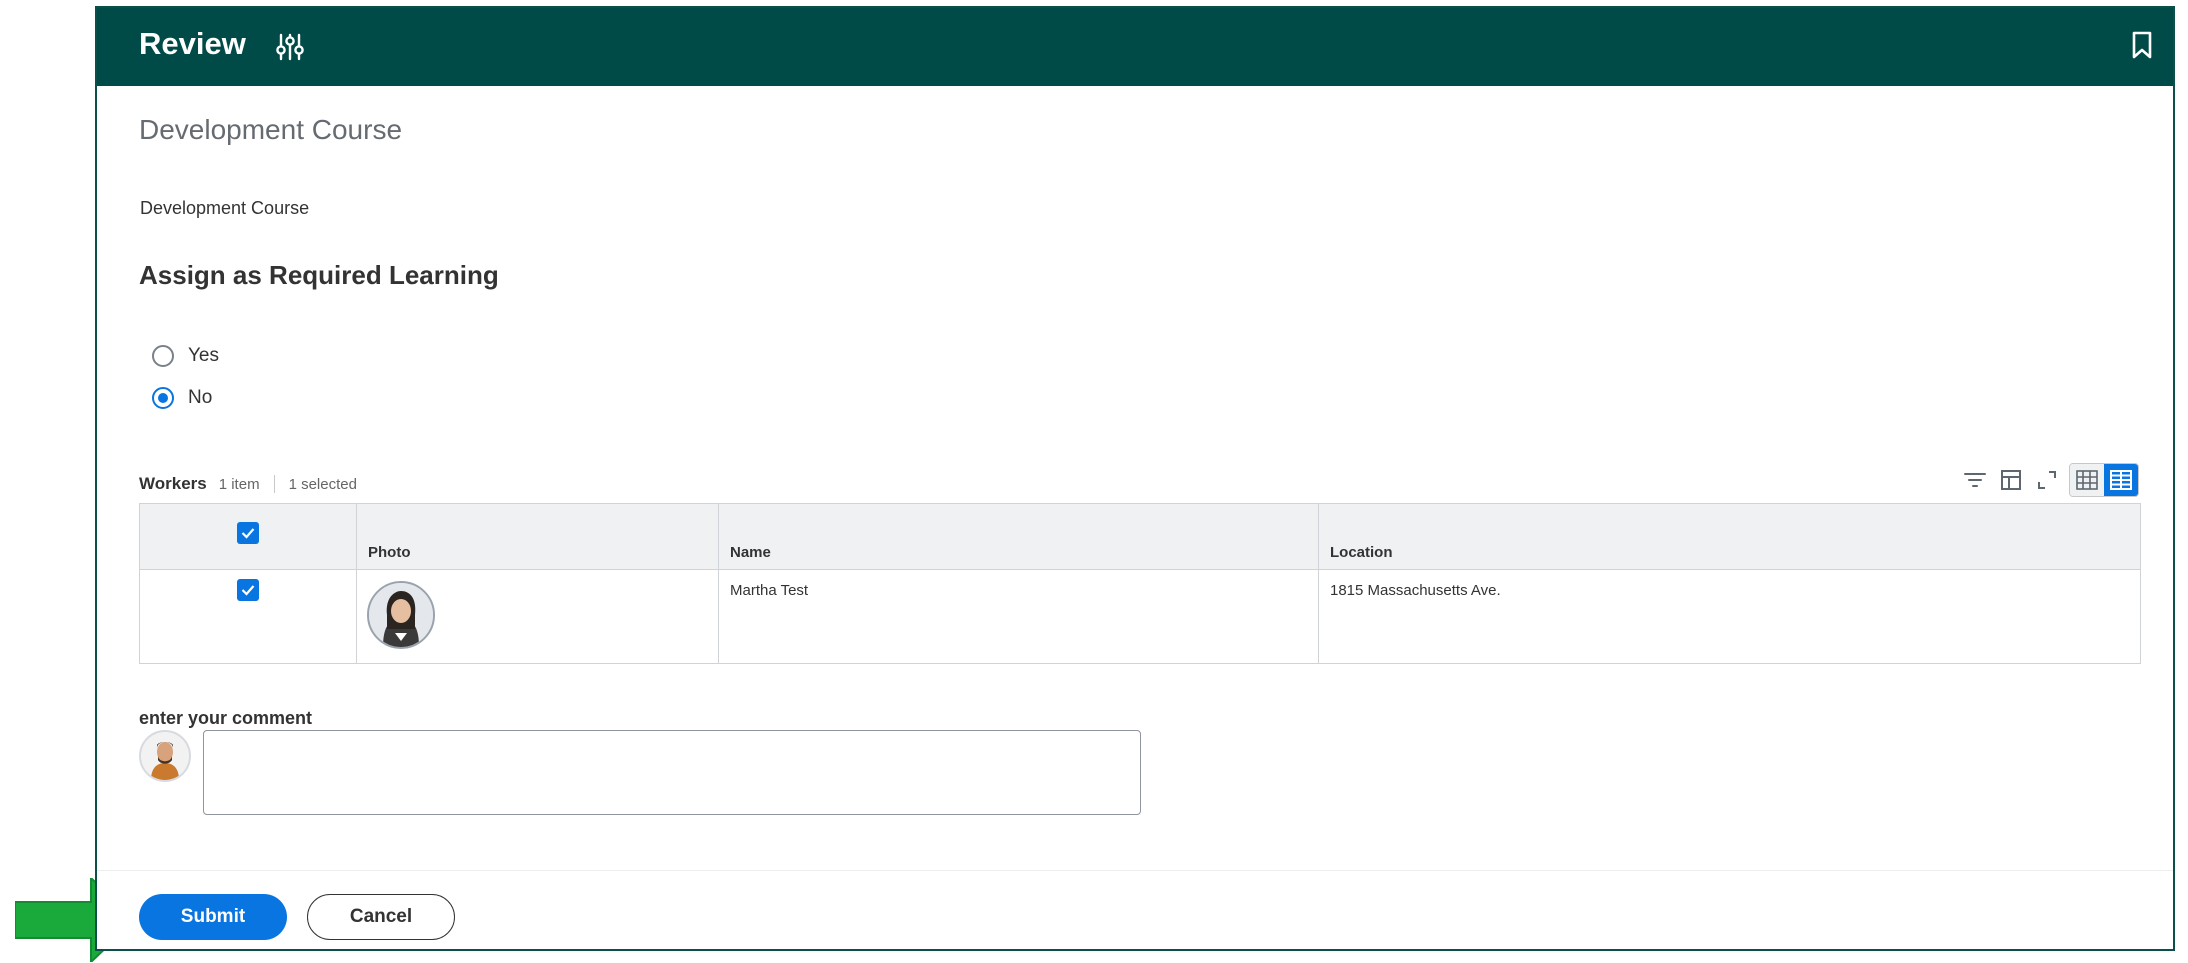  Describe the element at coordinates (165, 756) in the screenshot. I see `user-avatar` at that location.